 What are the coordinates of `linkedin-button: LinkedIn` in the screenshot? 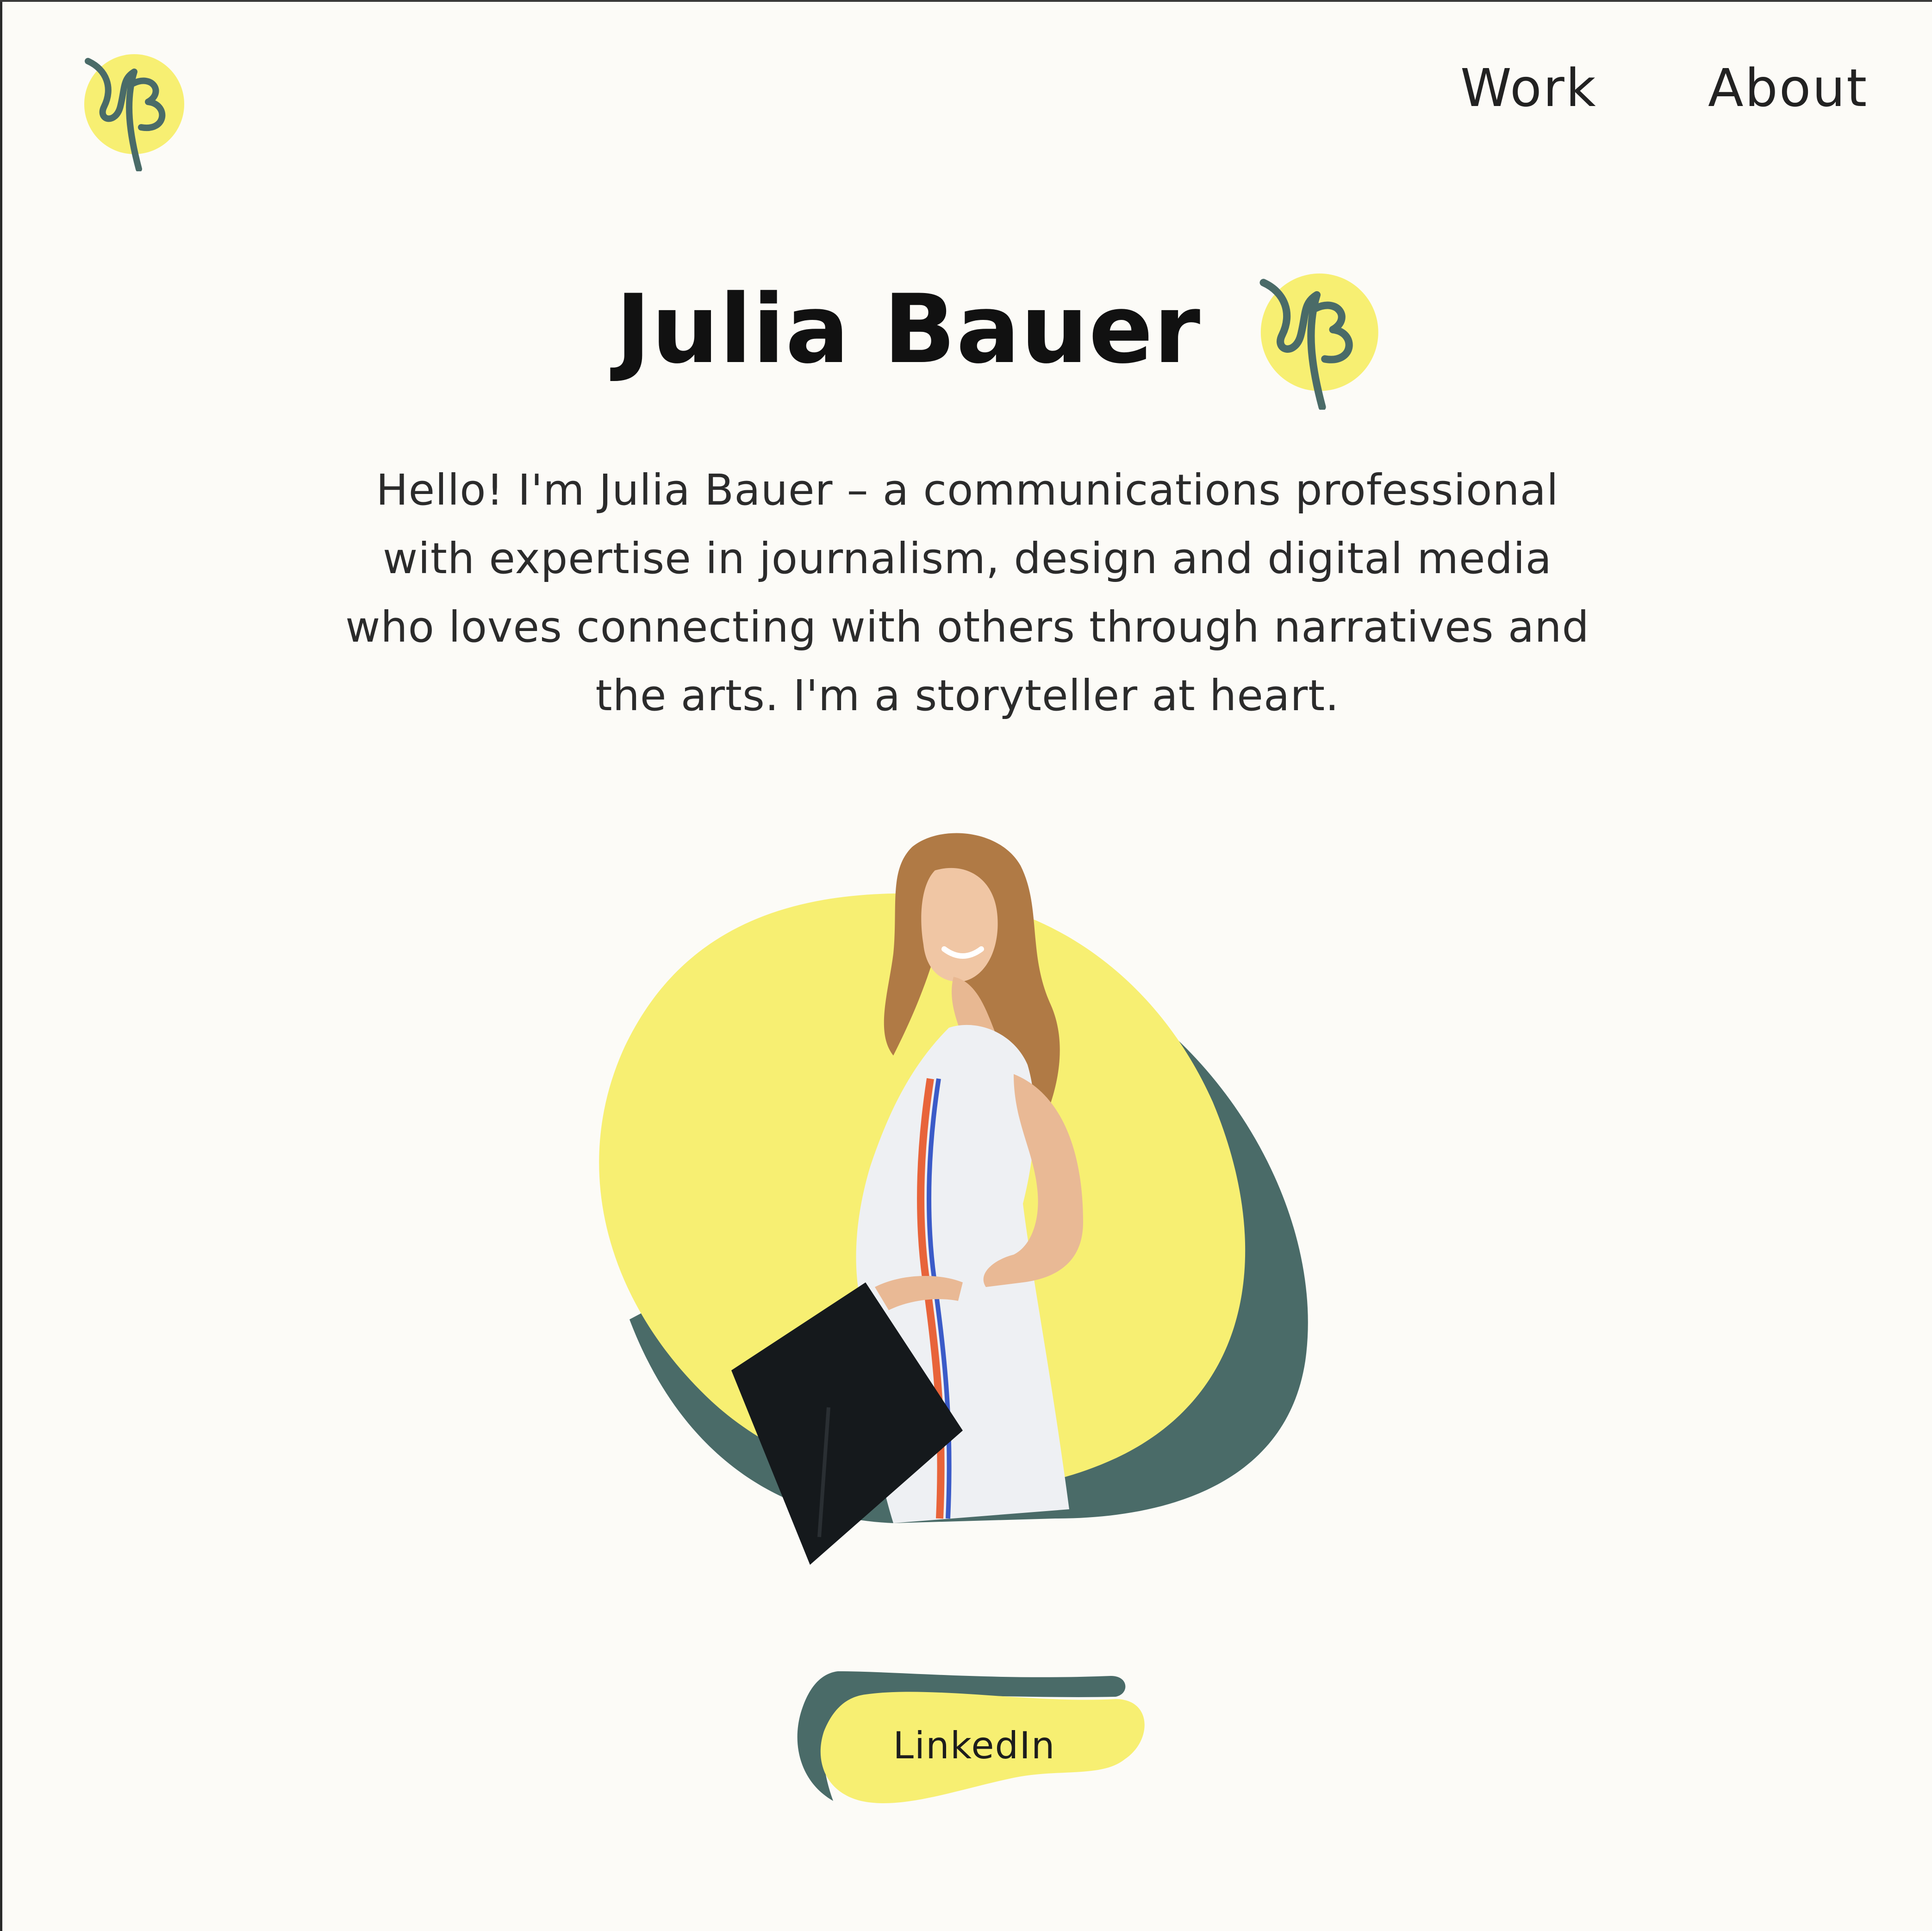 It's located at (968, 1736).